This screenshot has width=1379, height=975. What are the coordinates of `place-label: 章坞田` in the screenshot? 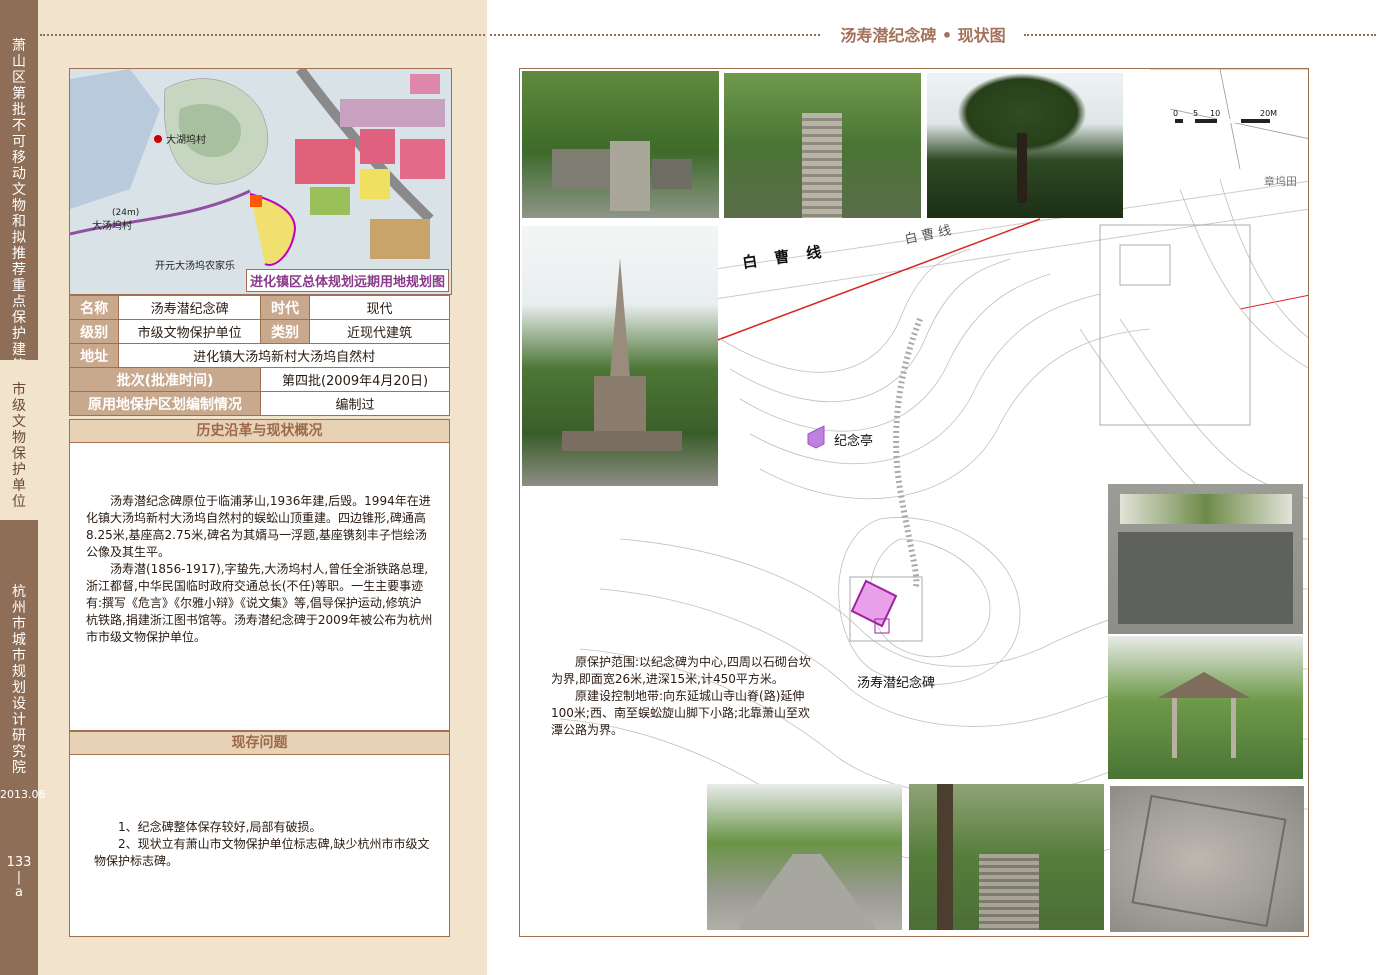 It's located at (1280, 181).